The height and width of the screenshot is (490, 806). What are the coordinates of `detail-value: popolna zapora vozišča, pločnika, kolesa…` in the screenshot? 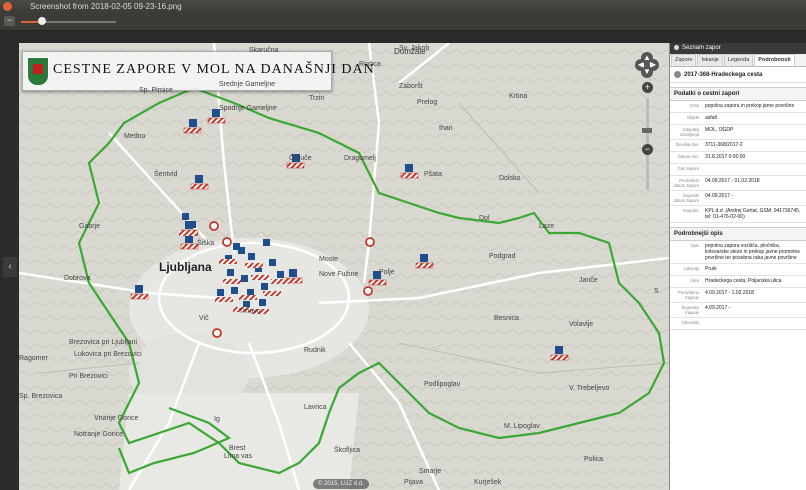 It's located at (753, 252).